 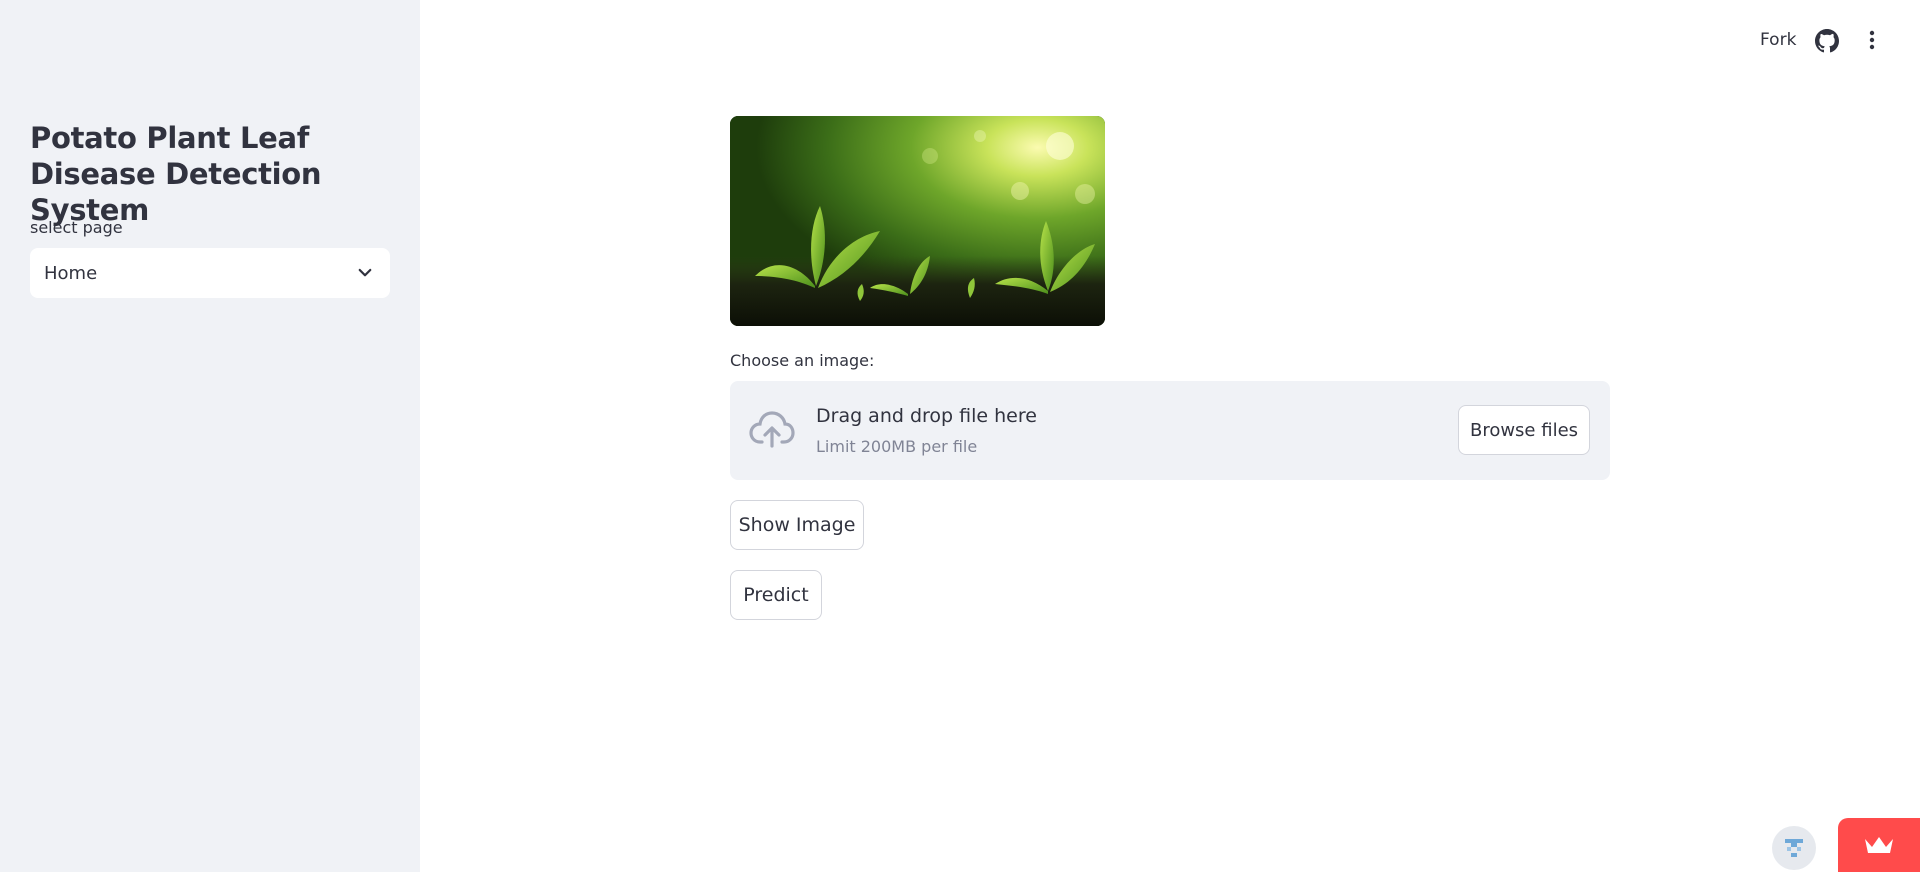 What do you see at coordinates (365, 273) in the screenshot?
I see `chevron-down-icon` at bounding box center [365, 273].